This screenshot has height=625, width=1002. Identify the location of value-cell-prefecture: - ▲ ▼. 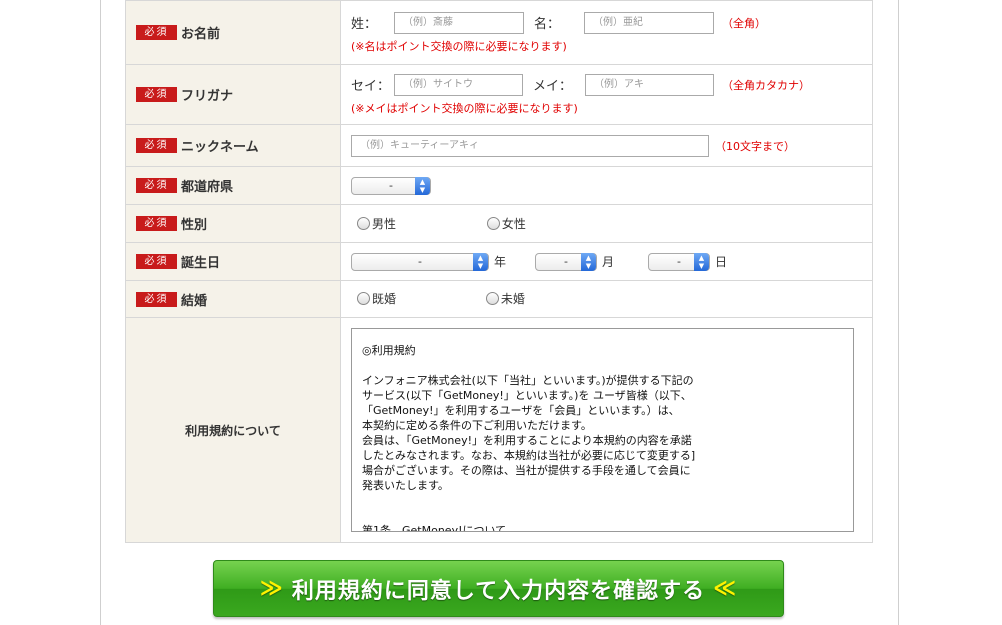
(606, 185).